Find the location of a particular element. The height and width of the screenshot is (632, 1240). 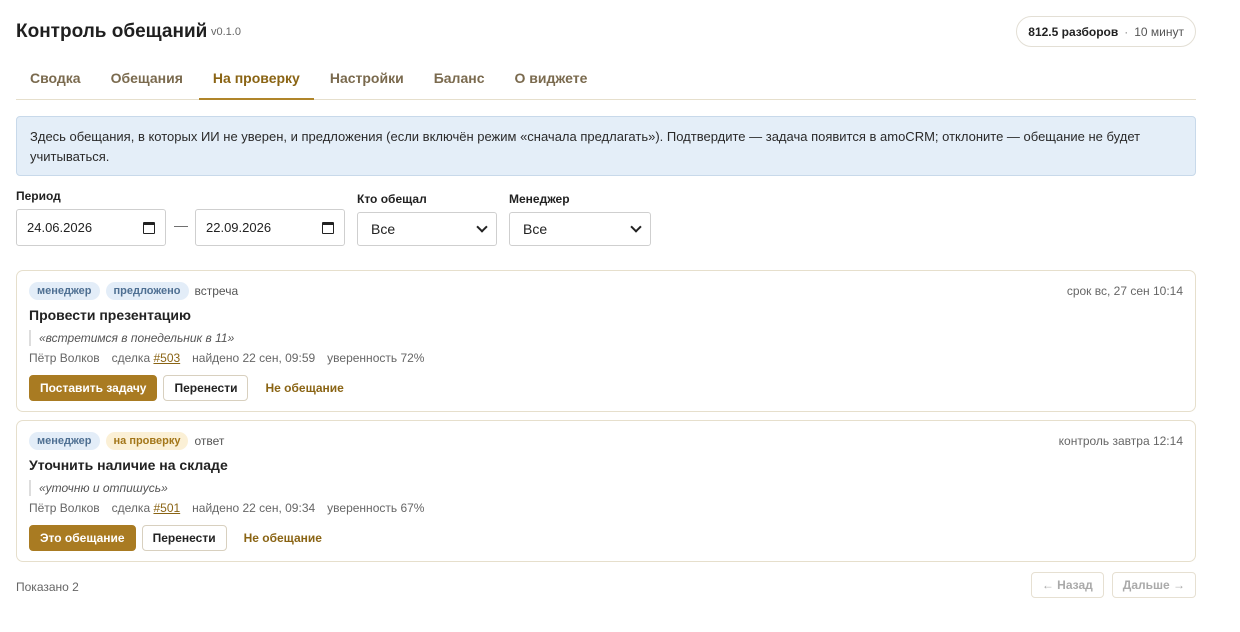

promise-kind: встреча is located at coordinates (216, 291).